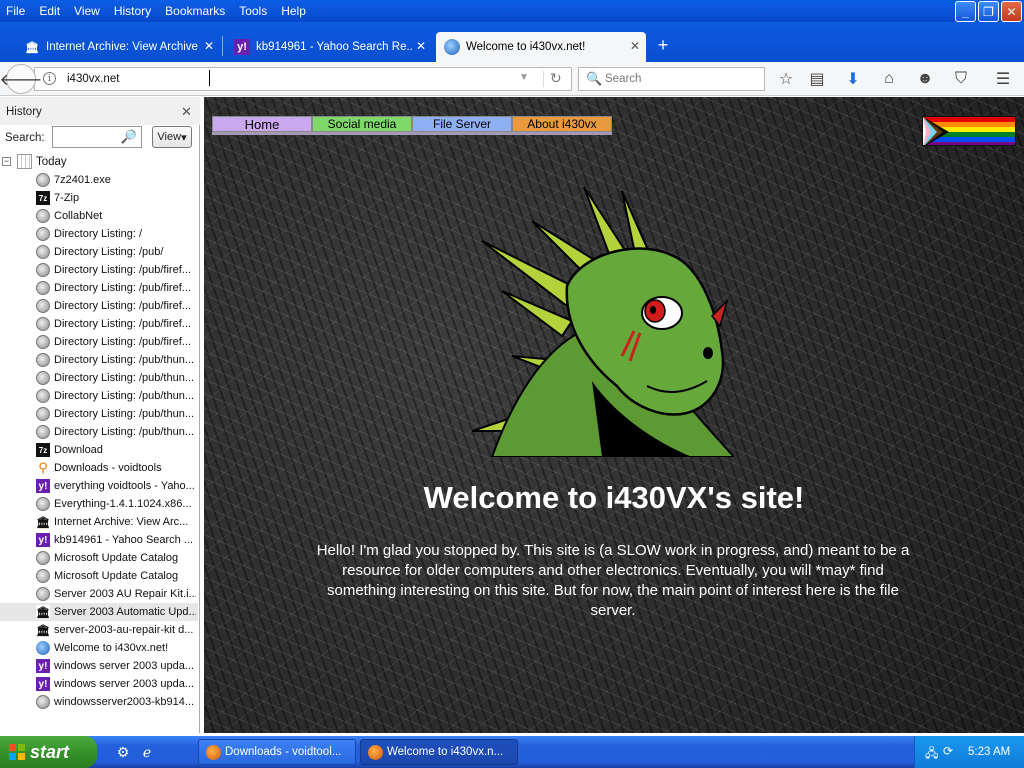 This screenshot has height=768, width=1024. What do you see at coordinates (889, 79) in the screenshot?
I see `home-icon: ⌂` at bounding box center [889, 79].